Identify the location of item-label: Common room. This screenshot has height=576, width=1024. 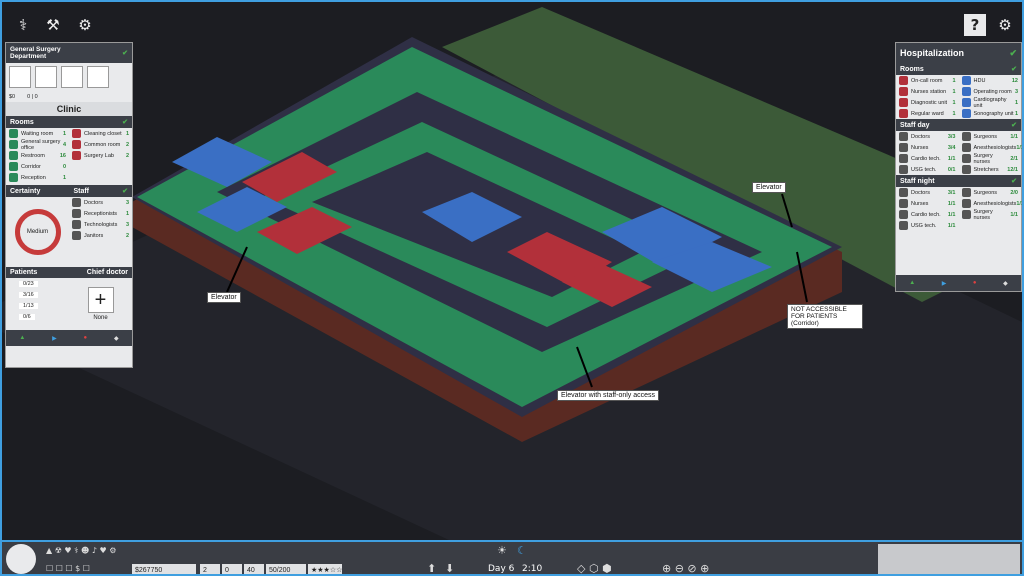
(102, 144).